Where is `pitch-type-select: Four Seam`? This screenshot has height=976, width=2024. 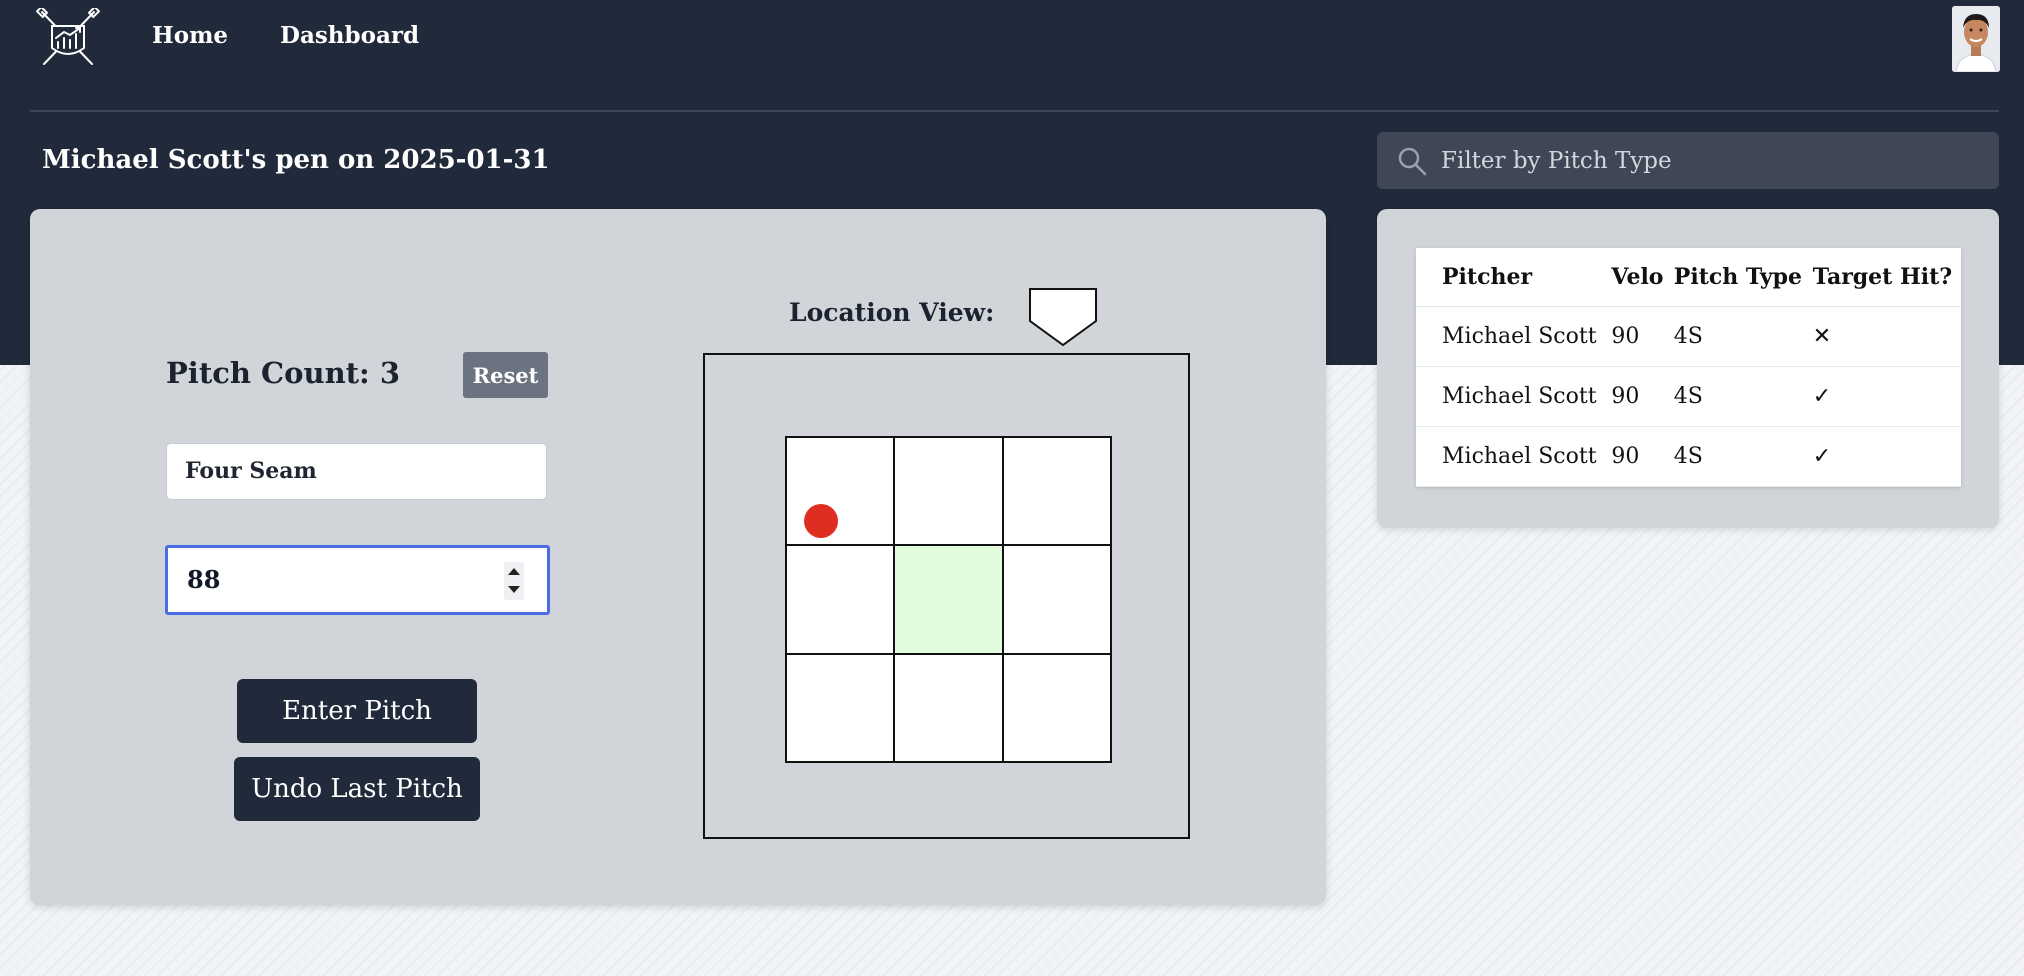 pitch-type-select: Four Seam is located at coordinates (356, 471).